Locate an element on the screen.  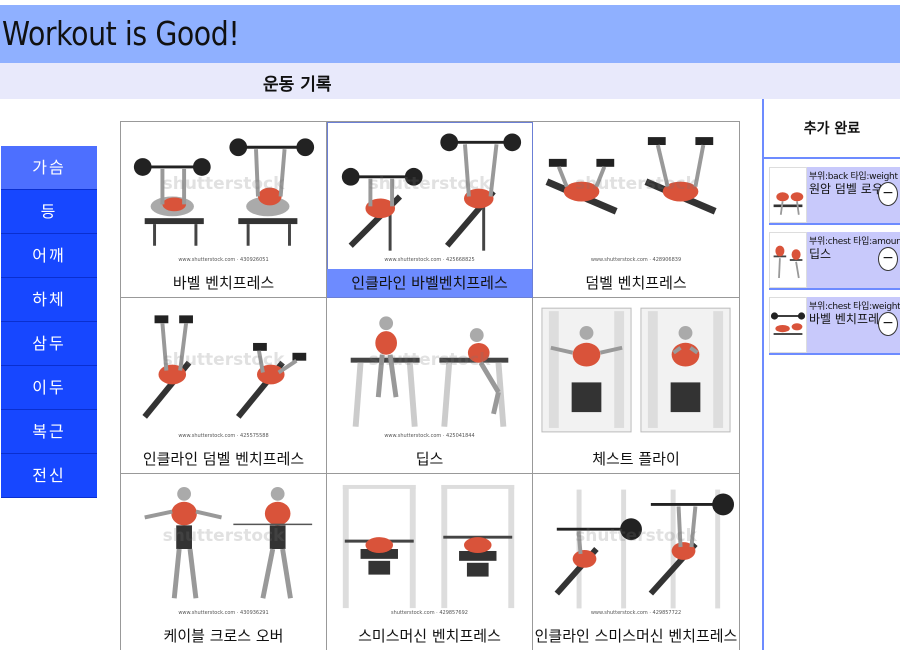
exercise-label: 덤벨 벤치프레스 is located at coordinates (636, 283).